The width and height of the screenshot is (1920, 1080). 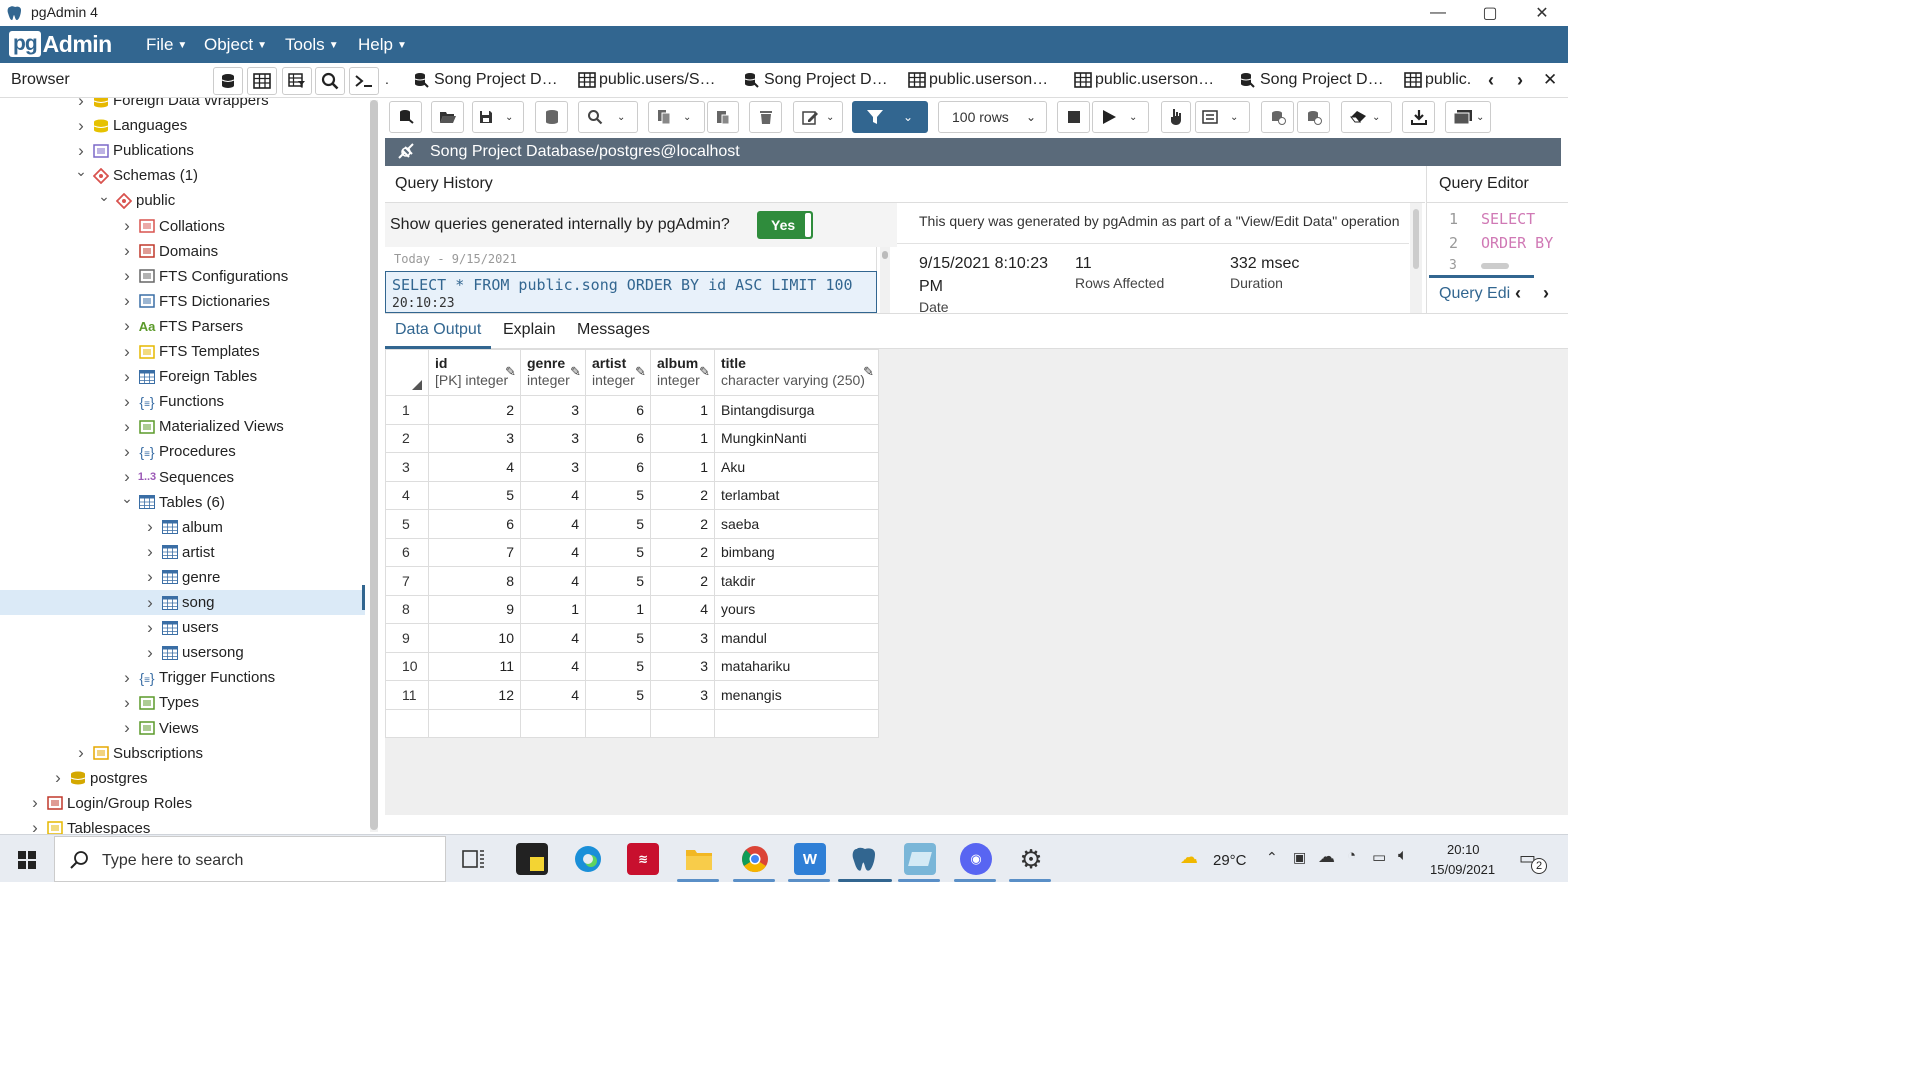 I want to click on find-button: ⌄, so click(x=608, y=117).